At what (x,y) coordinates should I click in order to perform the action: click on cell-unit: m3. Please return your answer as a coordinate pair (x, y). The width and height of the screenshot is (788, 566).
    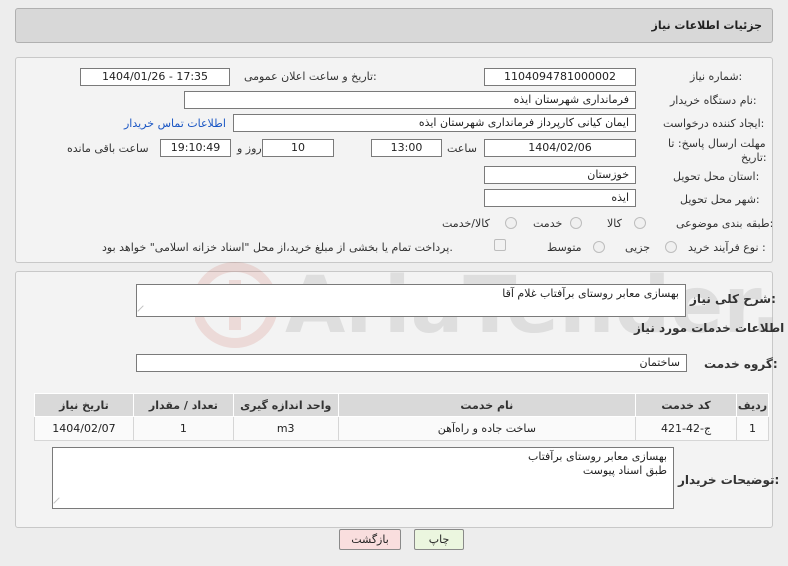
    Looking at the image, I should click on (285, 428).